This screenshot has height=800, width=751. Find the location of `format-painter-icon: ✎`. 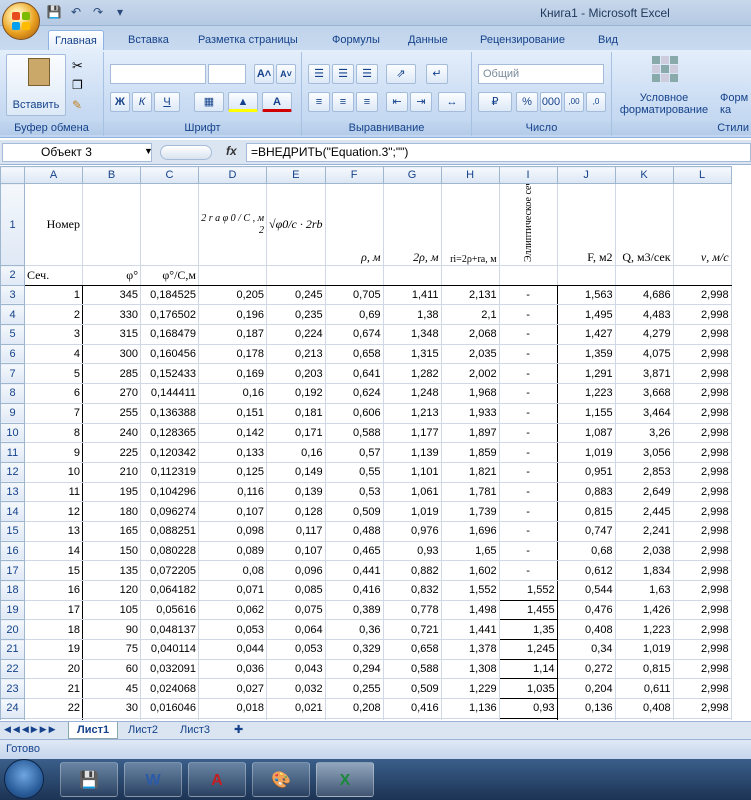

format-painter-icon: ✎ is located at coordinates (77, 105).